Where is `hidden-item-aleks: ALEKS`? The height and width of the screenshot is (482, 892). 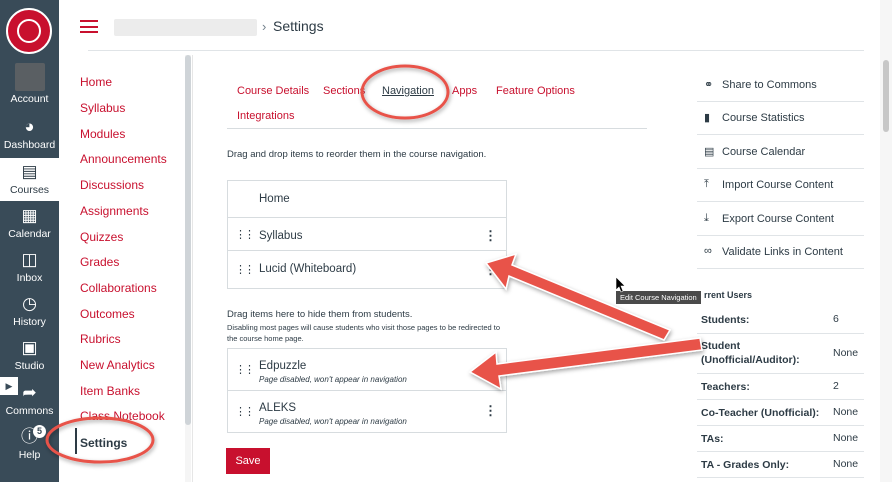 hidden-item-aleks: ALEKS is located at coordinates (278, 408).